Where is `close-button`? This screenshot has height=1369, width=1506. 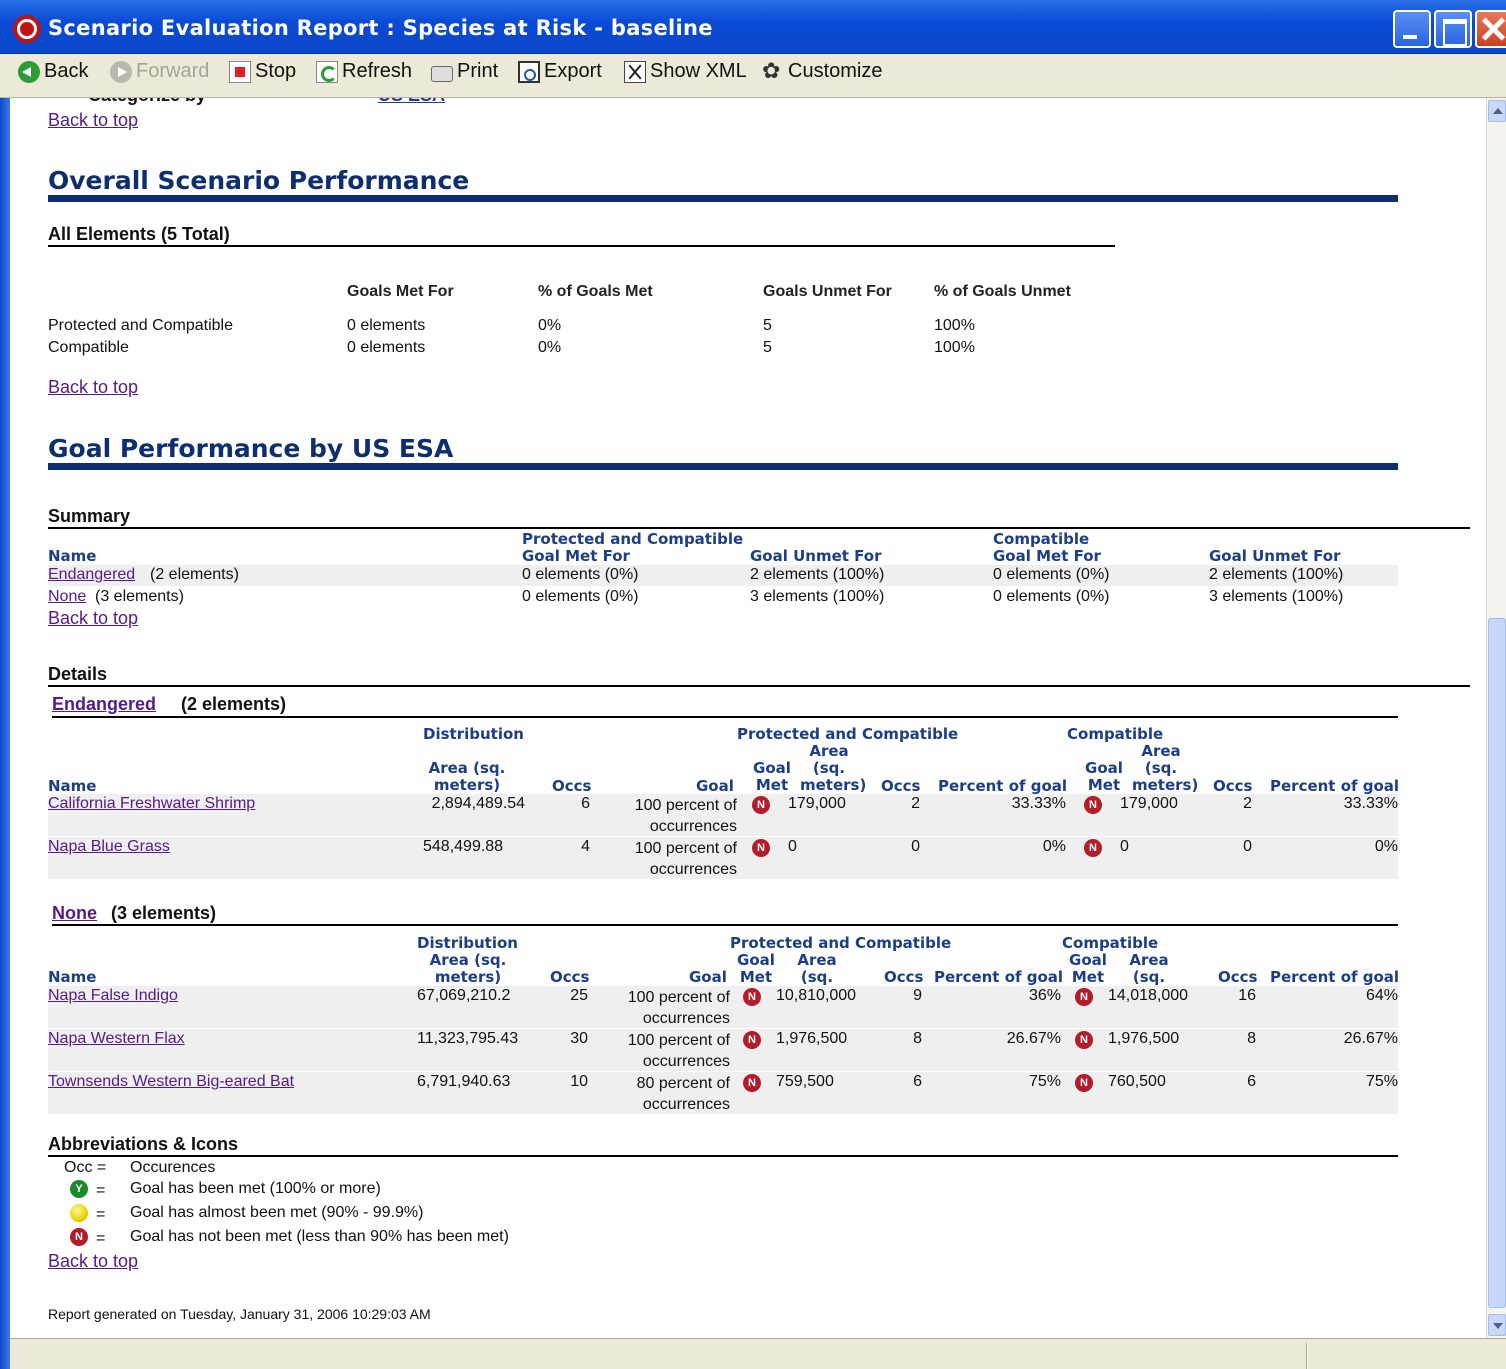 close-button is located at coordinates (1490, 29).